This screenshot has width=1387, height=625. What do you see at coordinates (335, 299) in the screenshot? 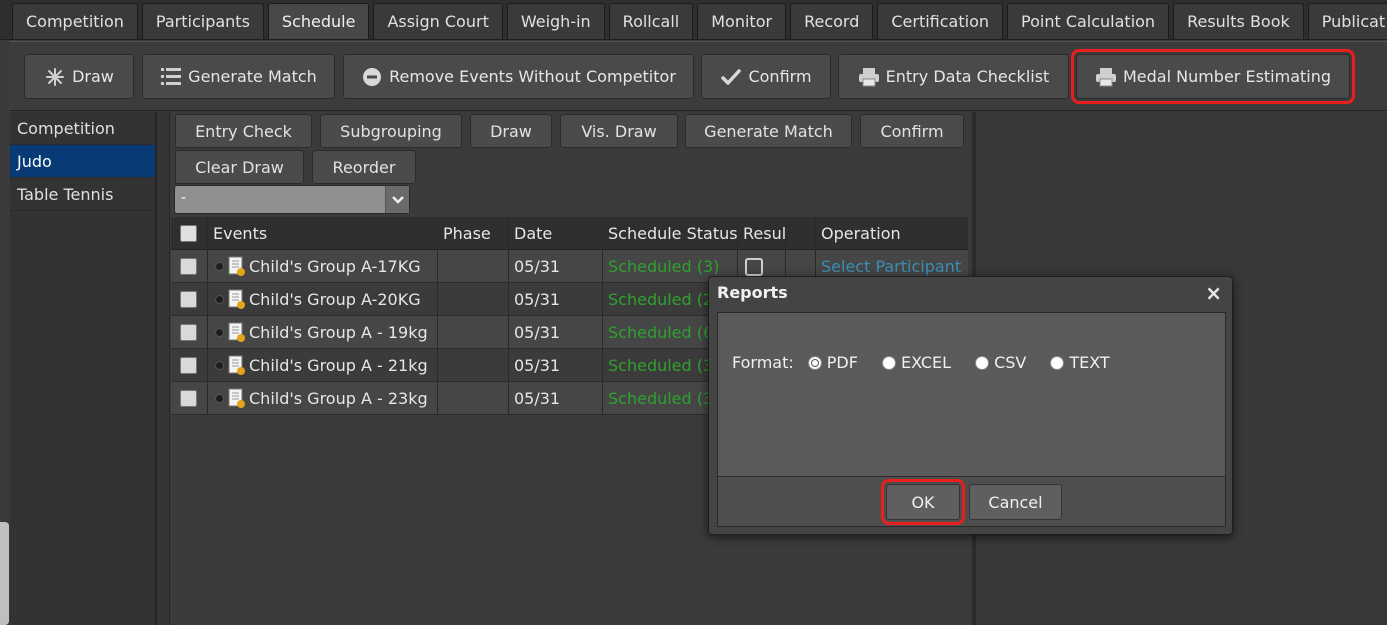
I see `event-name: Child's Group A-20KG` at bounding box center [335, 299].